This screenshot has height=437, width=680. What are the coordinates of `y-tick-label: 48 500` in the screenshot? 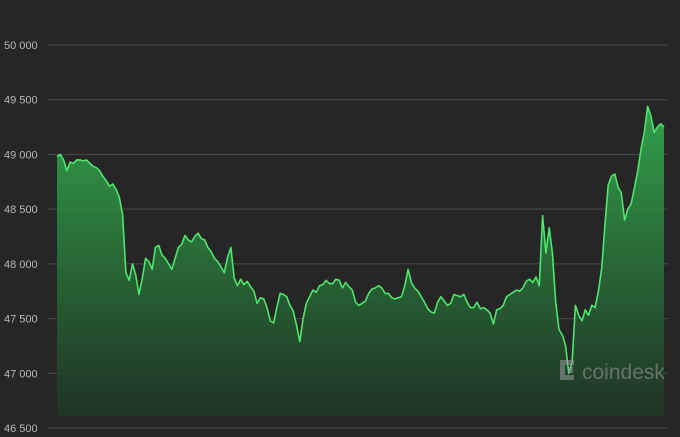 It's located at (21, 210).